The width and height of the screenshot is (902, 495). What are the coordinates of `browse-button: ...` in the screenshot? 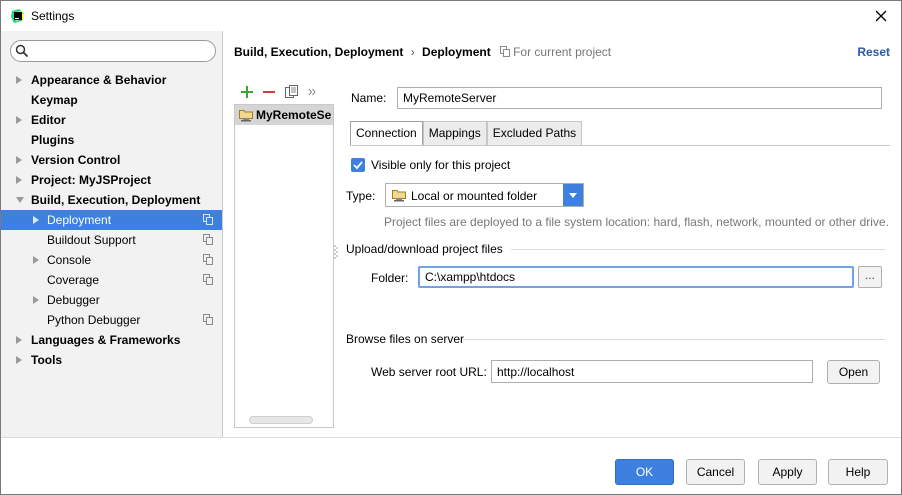 It's located at (870, 277).